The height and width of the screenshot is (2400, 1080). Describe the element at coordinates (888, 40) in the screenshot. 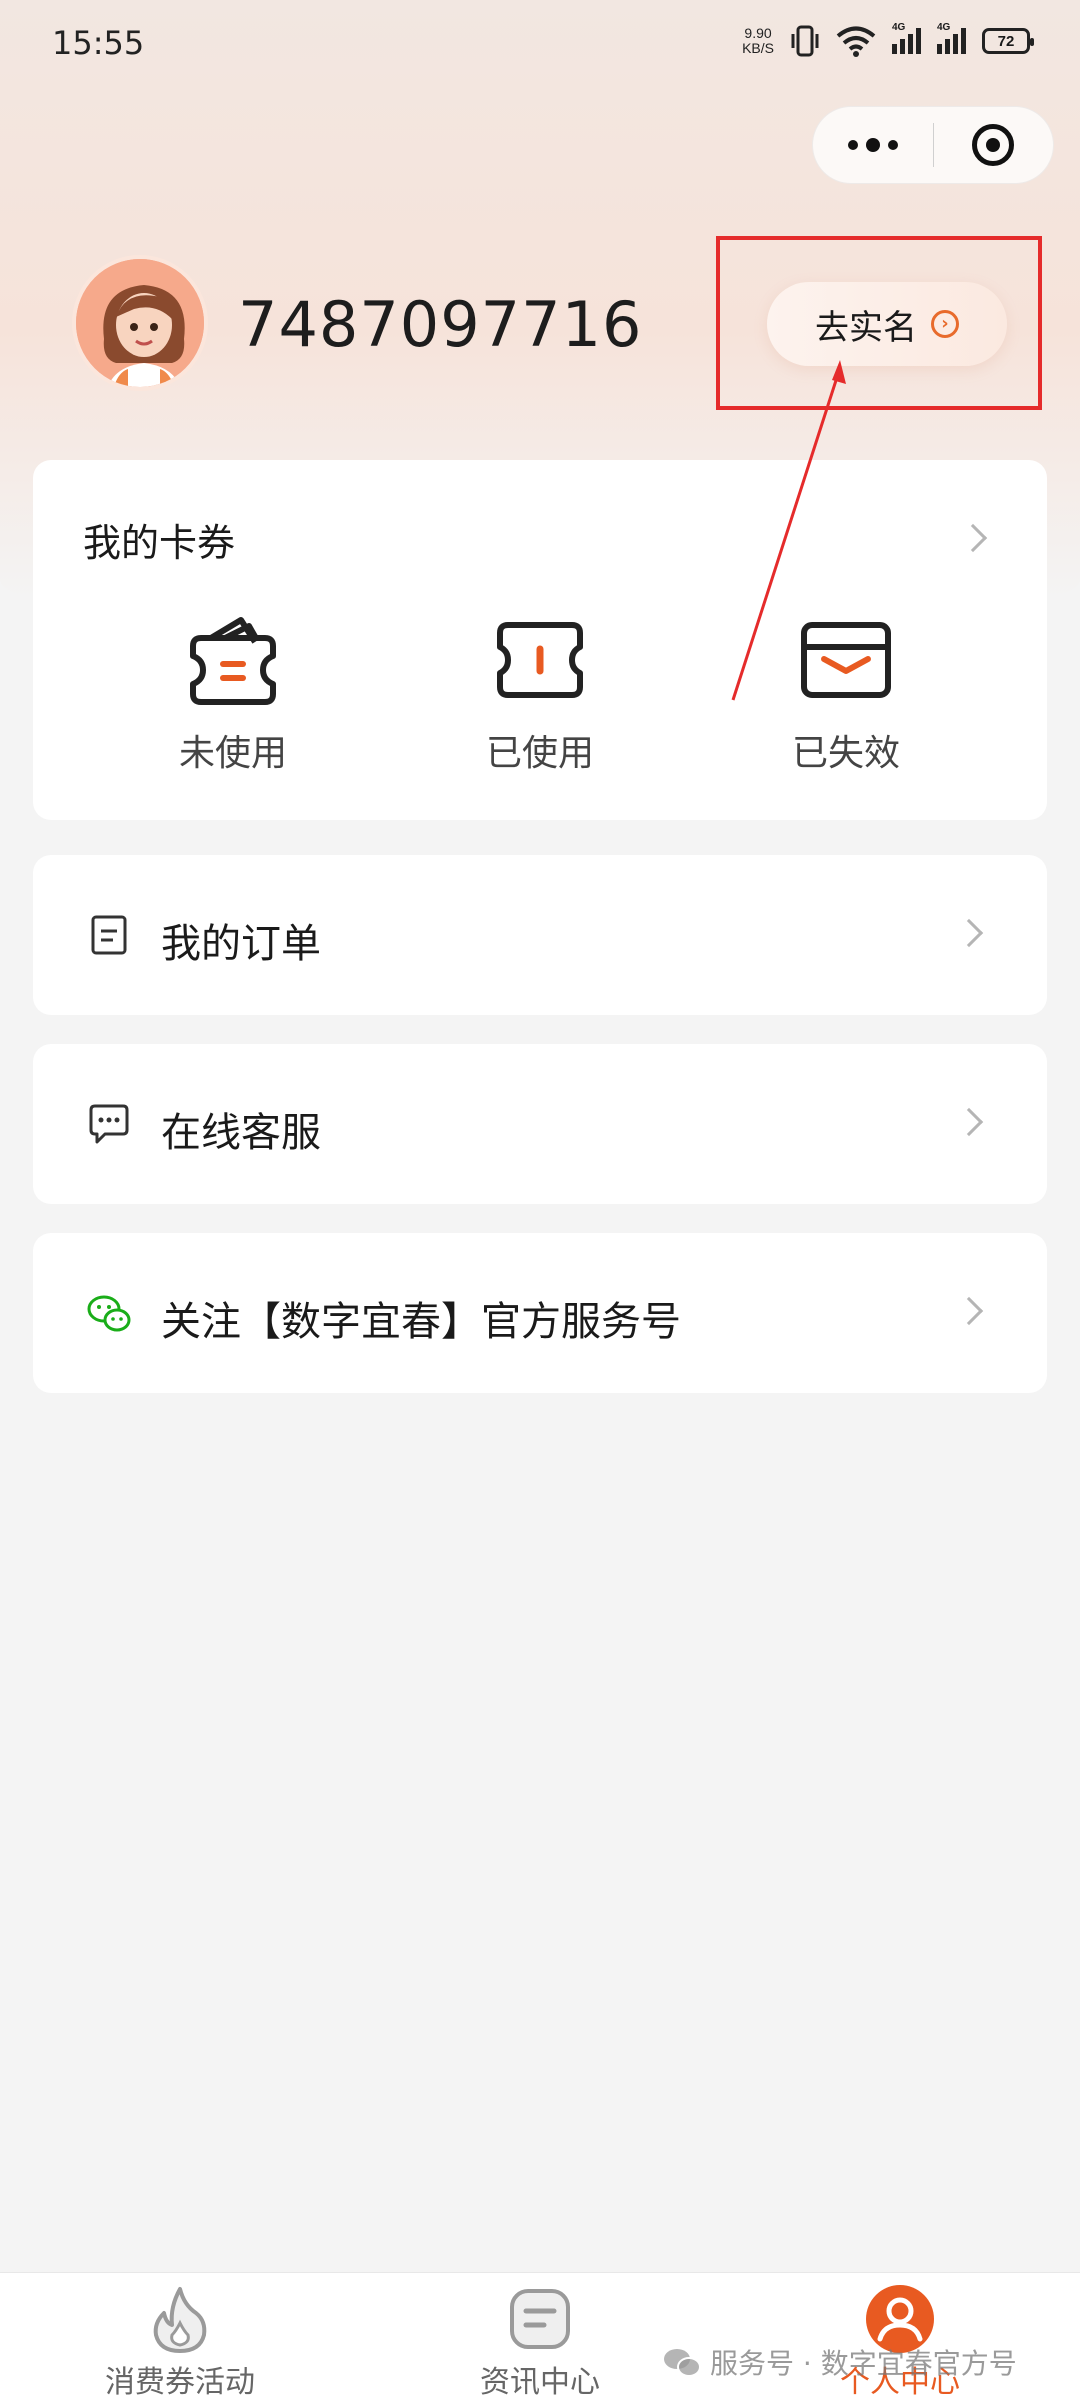

I see `status-icons: 9.90 KB/S 4G 4G 72` at that location.